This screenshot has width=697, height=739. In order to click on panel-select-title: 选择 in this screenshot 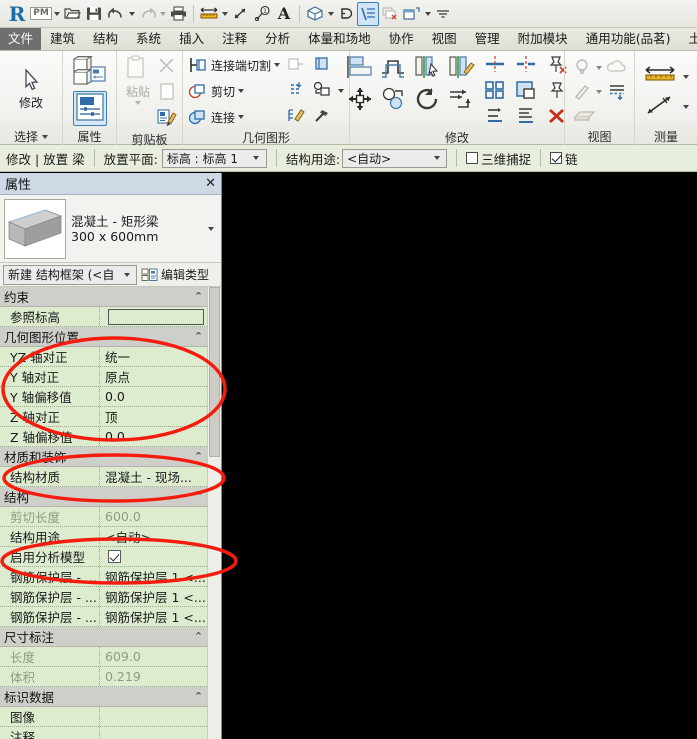, I will do `click(31, 136)`.